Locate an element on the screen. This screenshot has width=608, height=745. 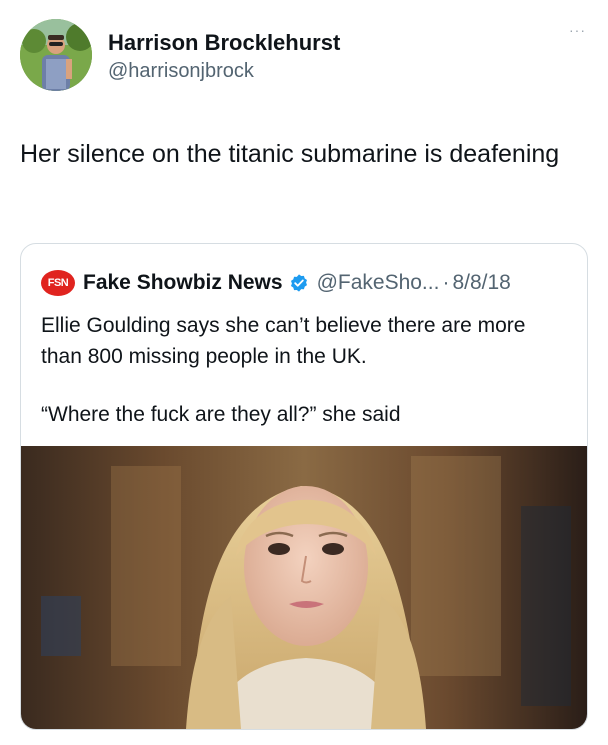
quoted-author-name: Fake Showbiz News is located at coordinates (183, 283).